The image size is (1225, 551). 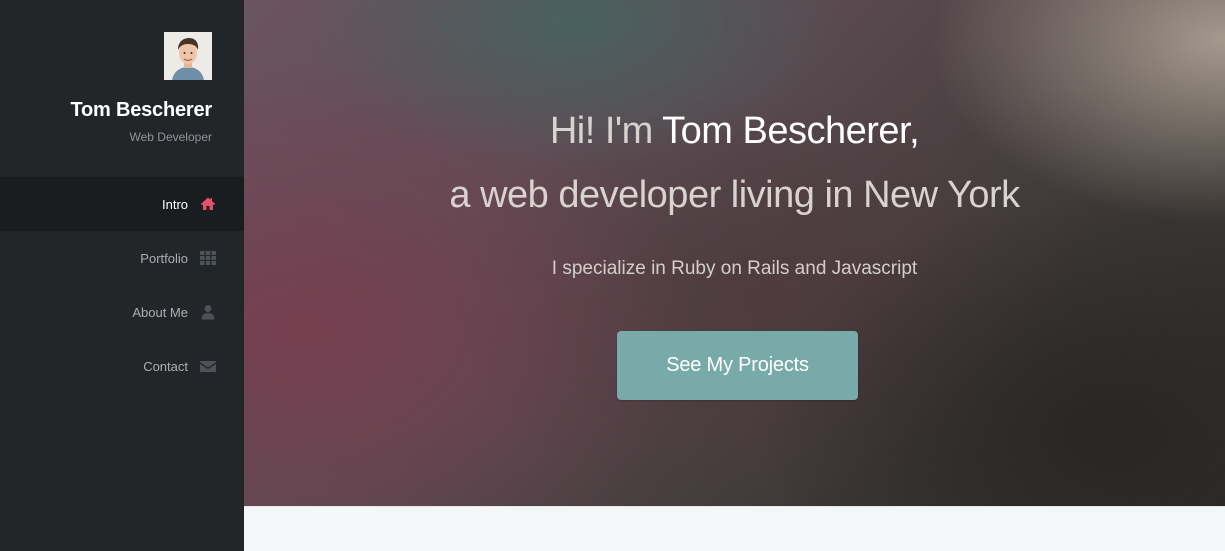 What do you see at coordinates (164, 258) in the screenshot?
I see `sidebar-item-label: Portfolio` at bounding box center [164, 258].